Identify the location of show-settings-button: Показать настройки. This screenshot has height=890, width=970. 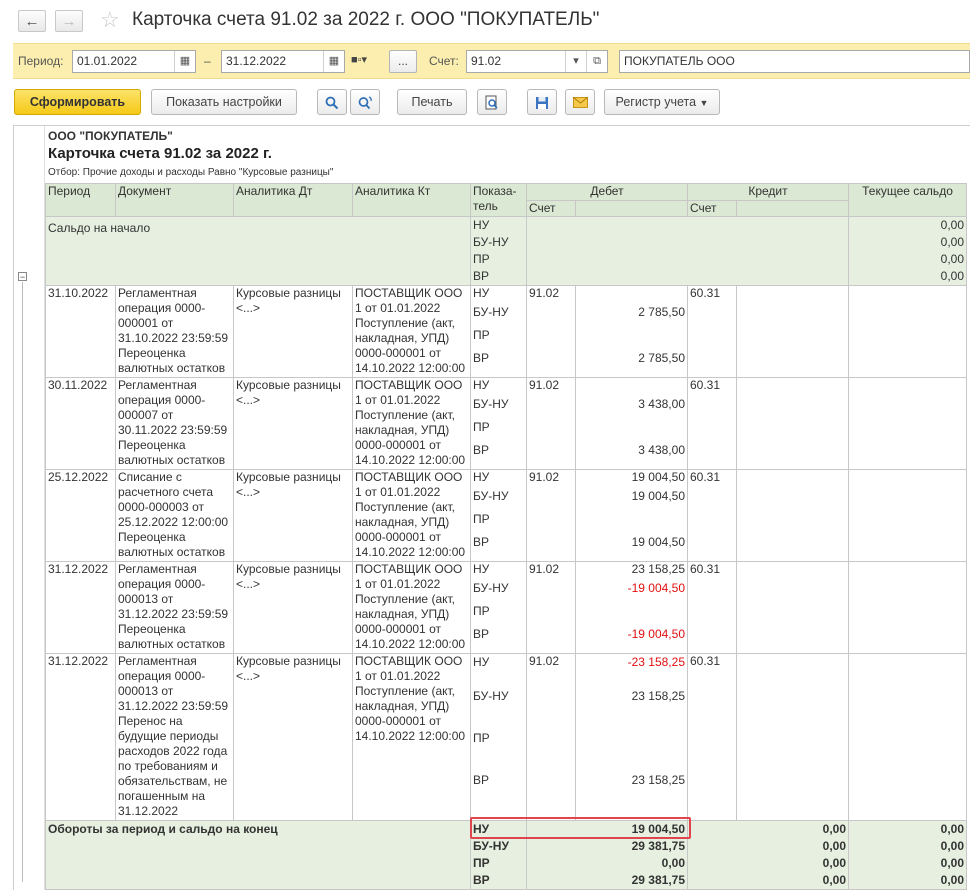
(224, 102).